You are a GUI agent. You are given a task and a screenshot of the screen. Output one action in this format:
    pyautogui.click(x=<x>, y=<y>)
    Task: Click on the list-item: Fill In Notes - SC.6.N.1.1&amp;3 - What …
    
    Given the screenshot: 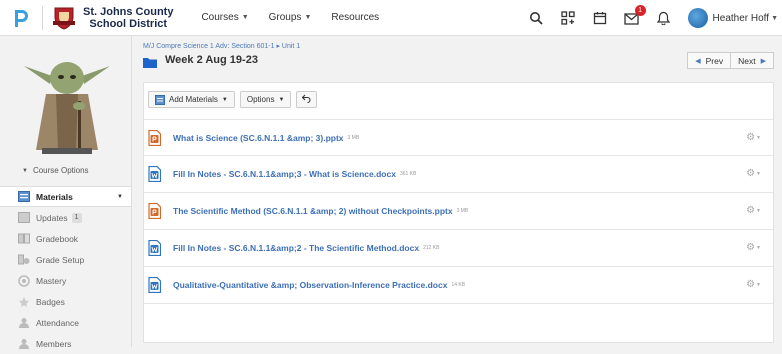 What is the action you would take?
    pyautogui.click(x=458, y=174)
    